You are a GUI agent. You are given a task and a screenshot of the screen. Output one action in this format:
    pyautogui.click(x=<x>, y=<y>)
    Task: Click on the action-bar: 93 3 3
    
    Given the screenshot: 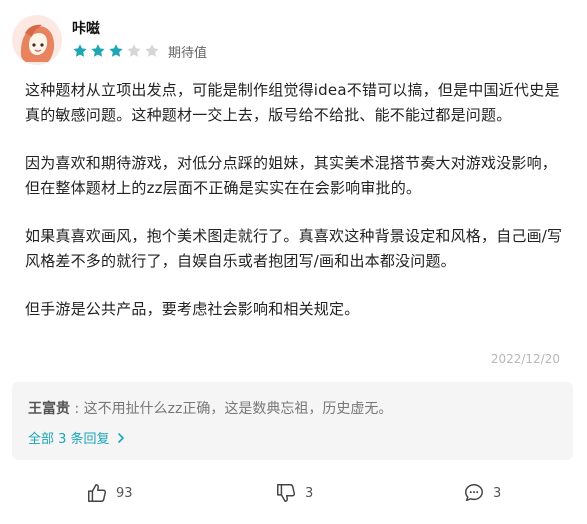 What is the action you would take?
    pyautogui.click(x=293, y=497)
    